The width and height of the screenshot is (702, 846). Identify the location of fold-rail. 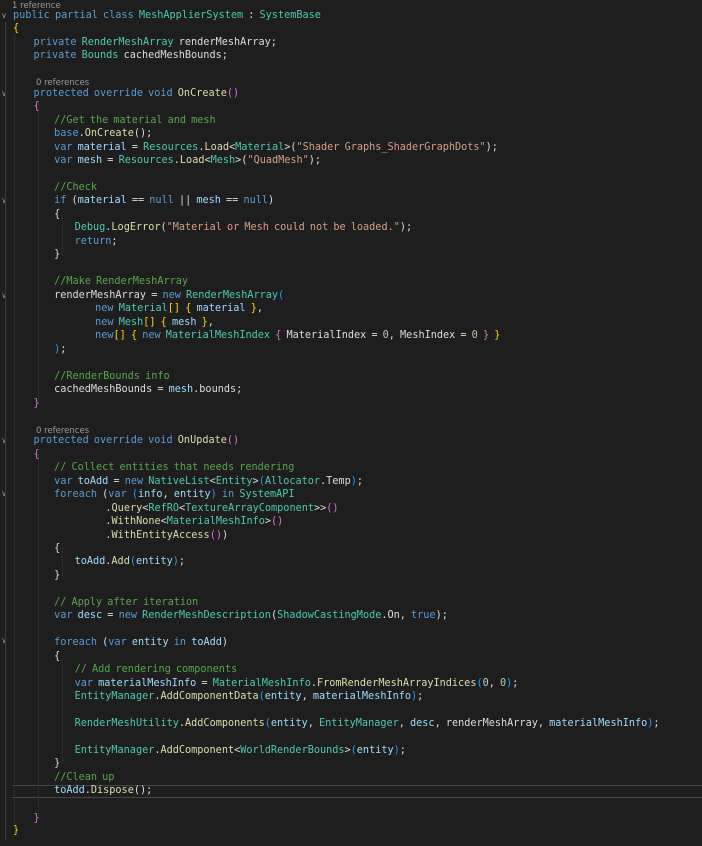
(5, 708).